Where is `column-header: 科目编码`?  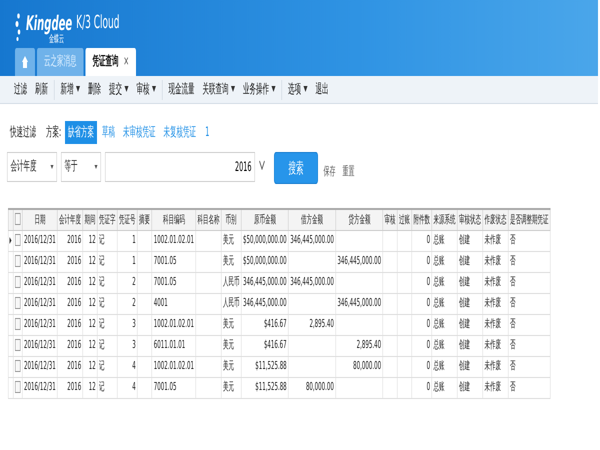
column-header: 科目编码 is located at coordinates (174, 219).